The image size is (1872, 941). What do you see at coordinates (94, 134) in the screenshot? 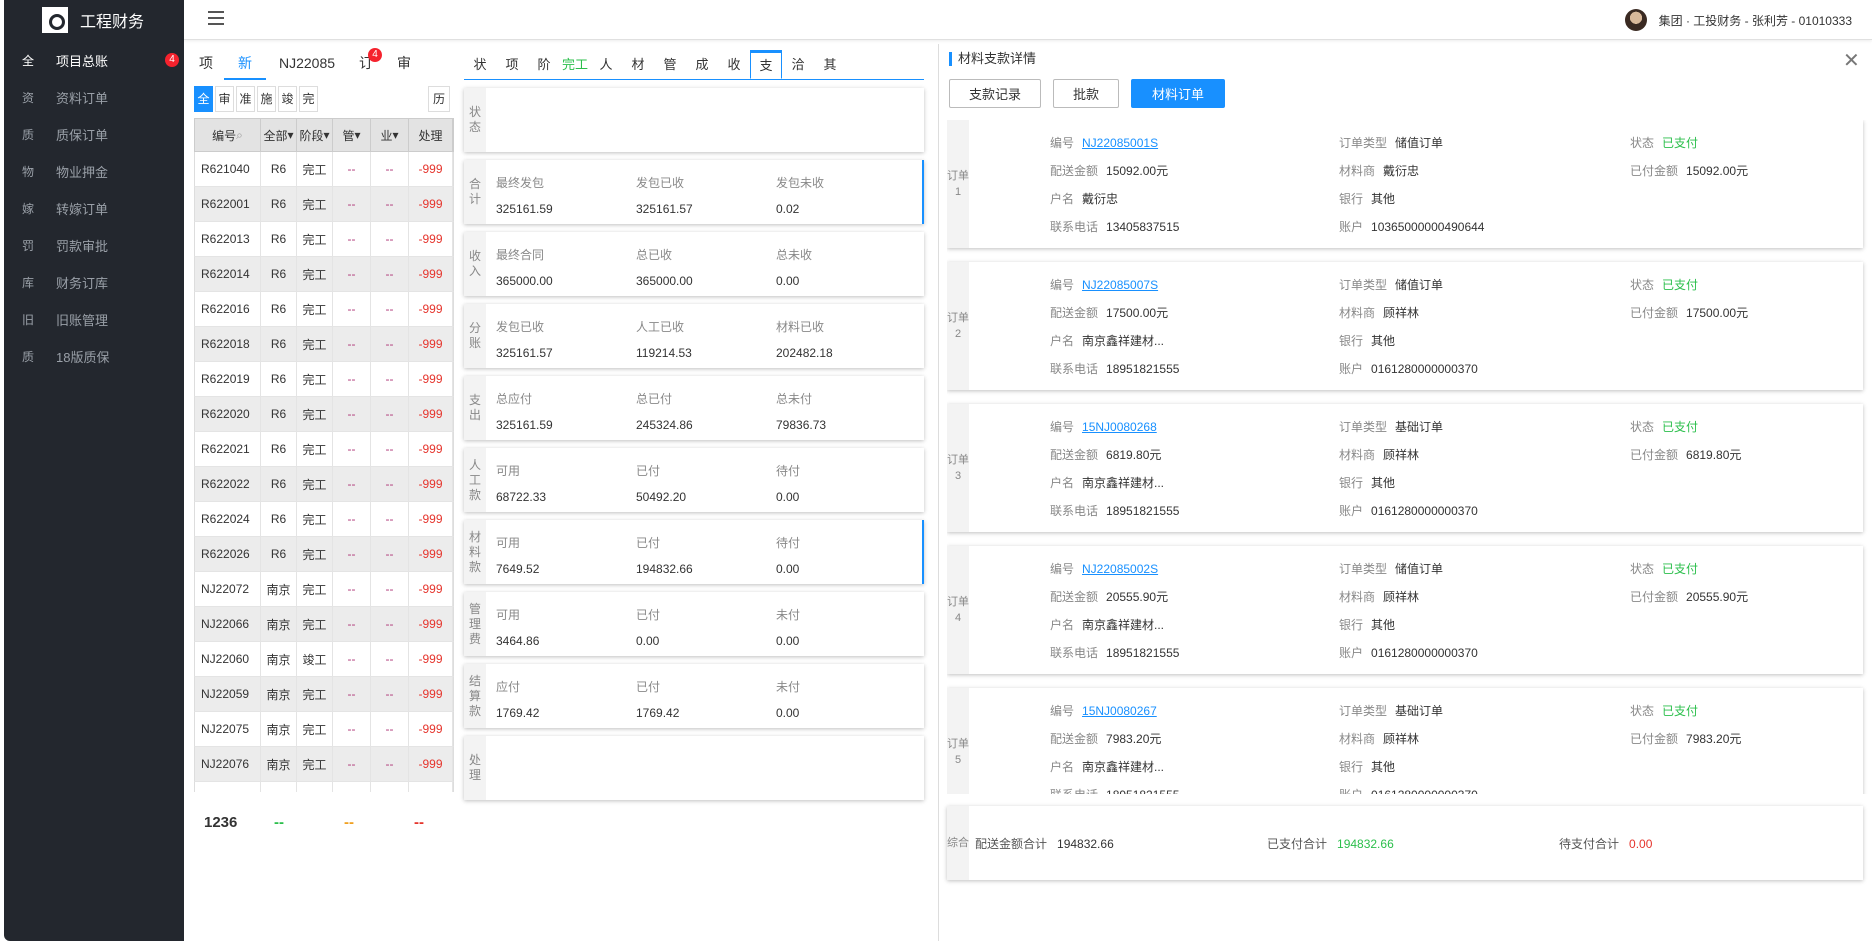
I see `sidebar-item: 质 质保订单` at bounding box center [94, 134].